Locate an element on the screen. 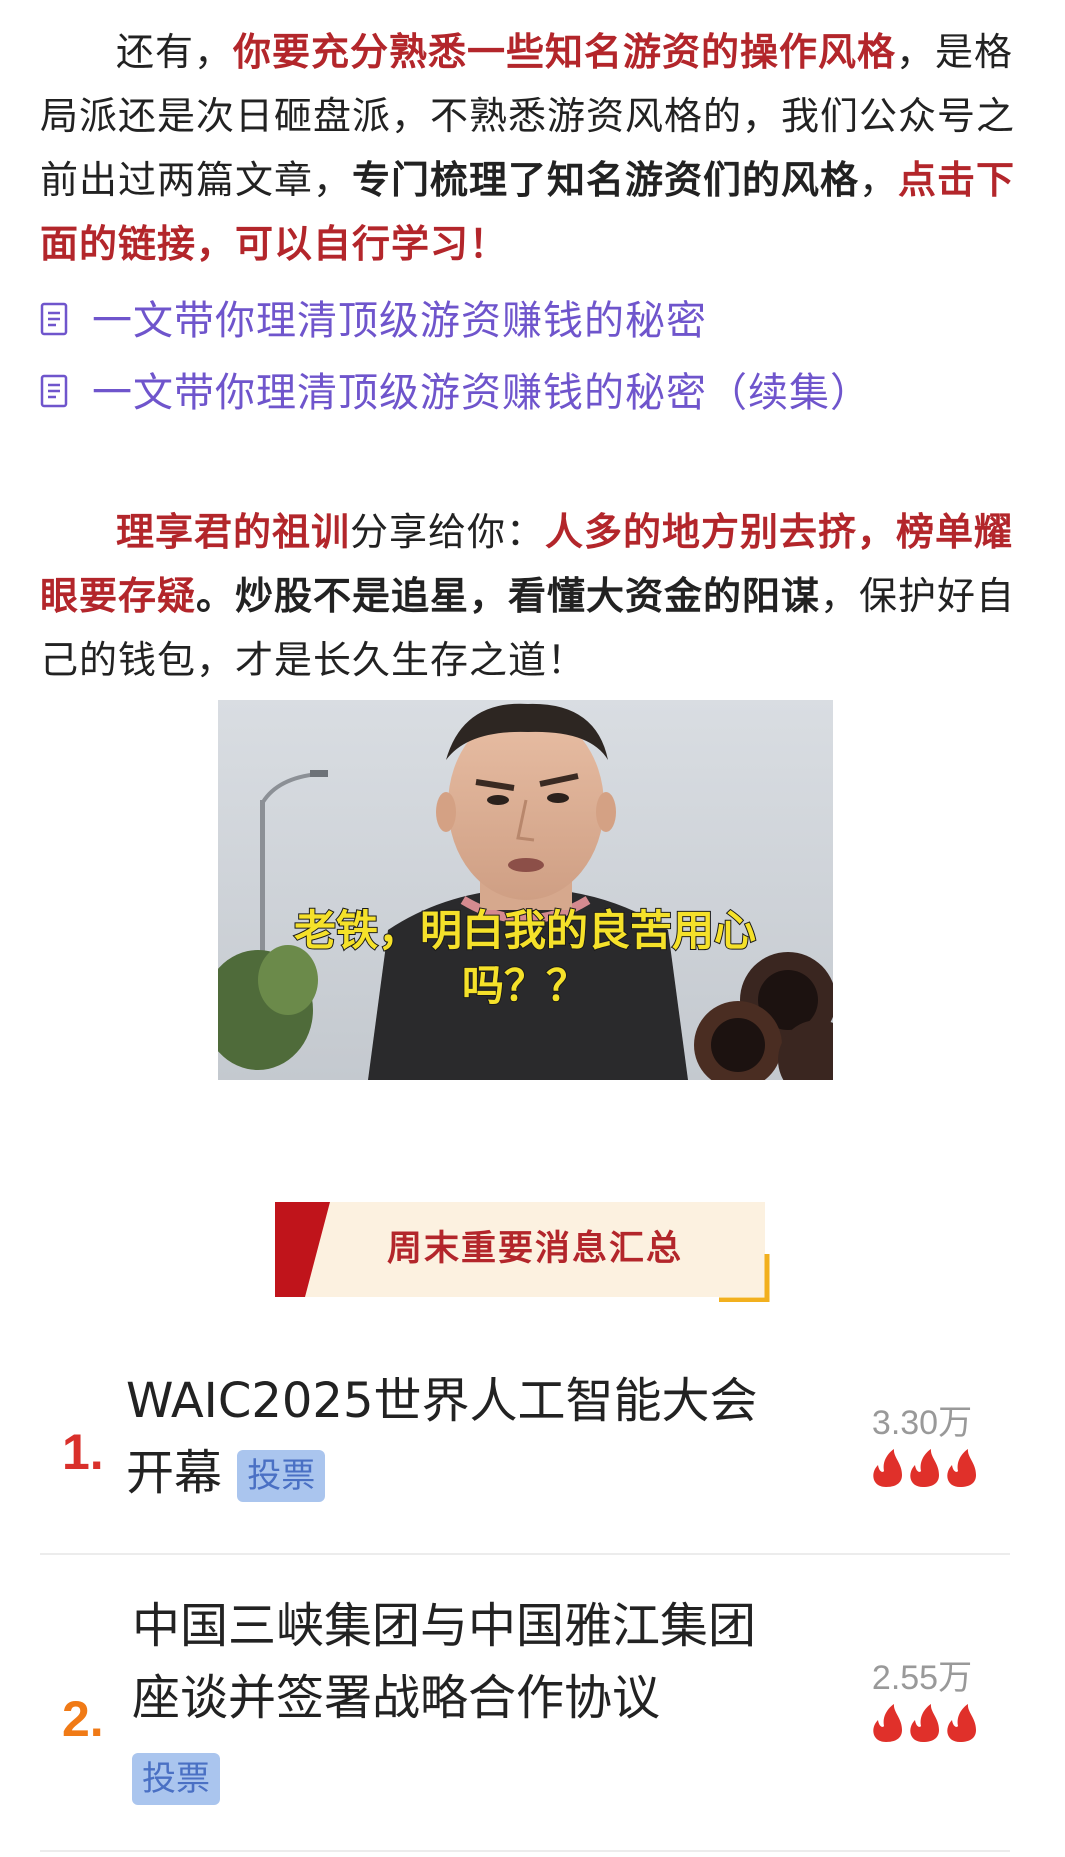 This screenshot has width=1065, height=1857. section-banner: 周末重要消息汇总 is located at coordinates (525, 1252).